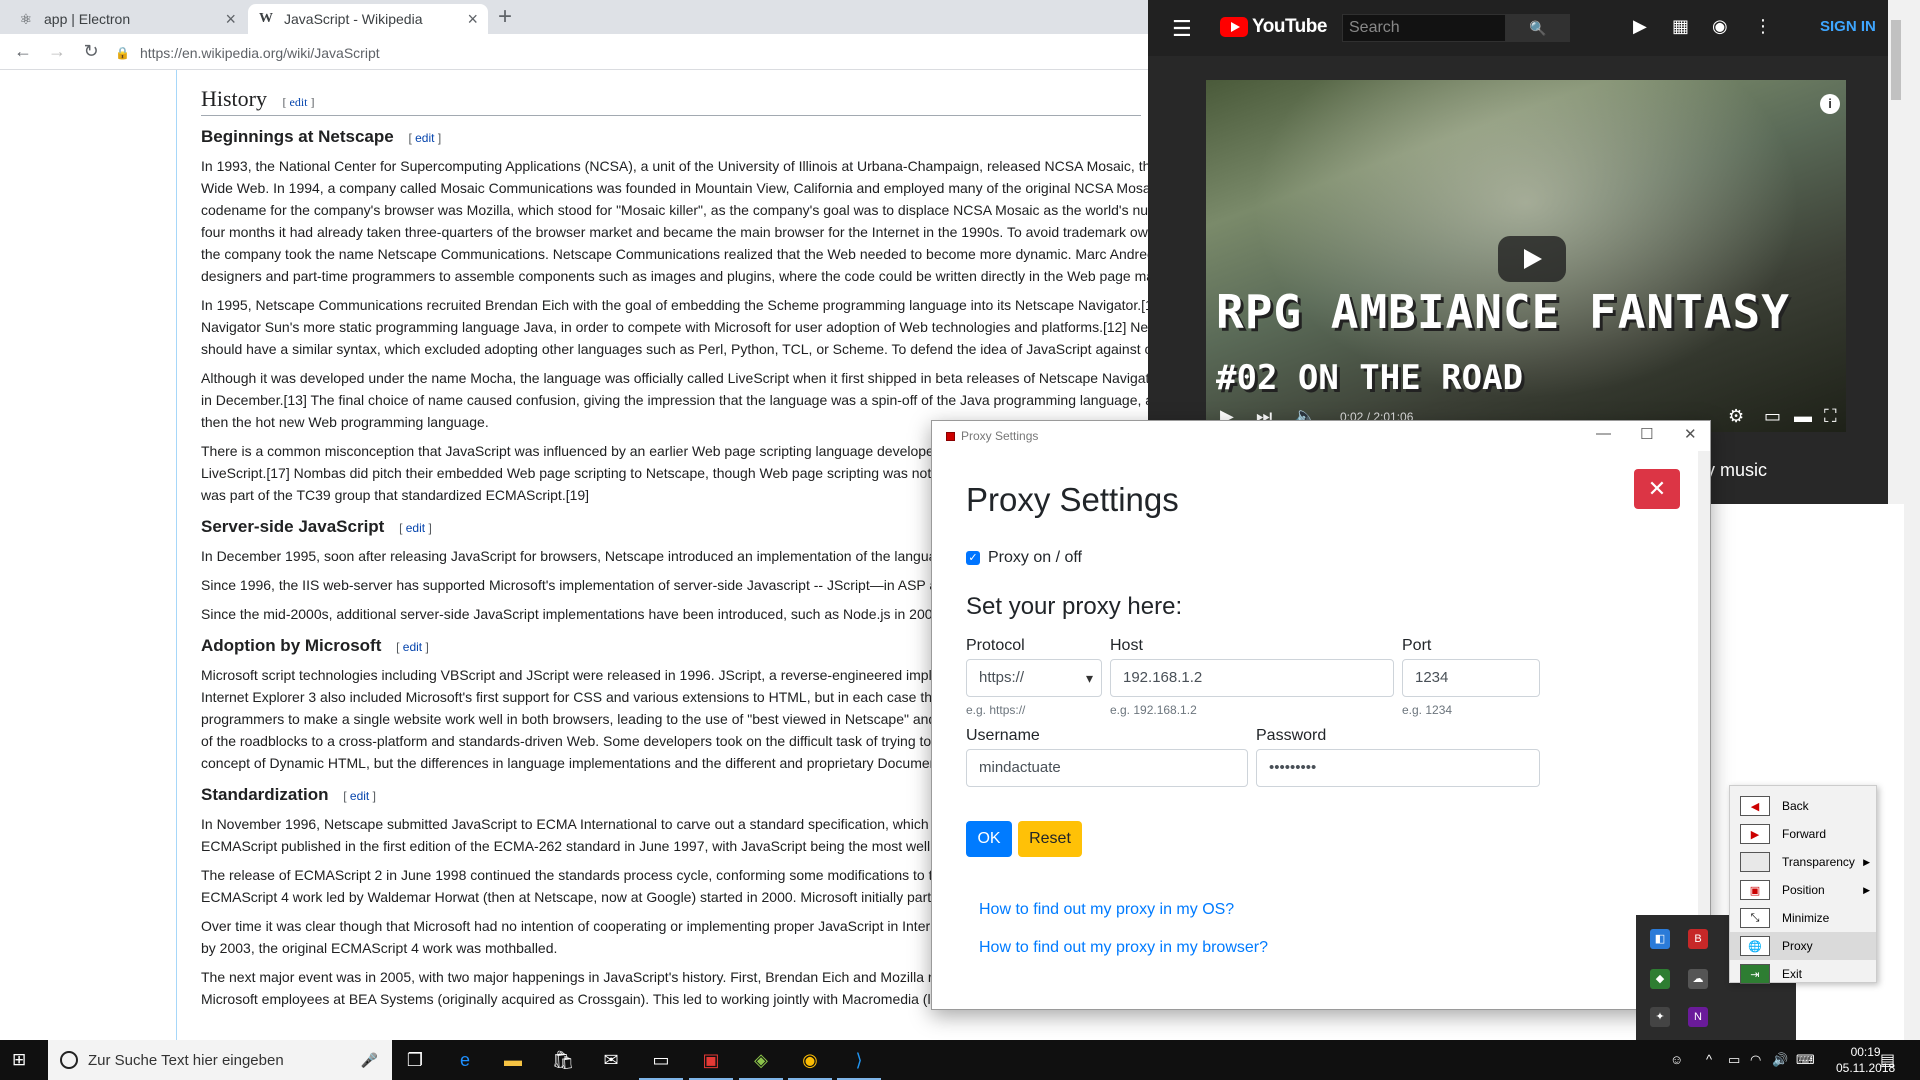  I want to click on hamburger-menu-icon: ☰, so click(1182, 29).